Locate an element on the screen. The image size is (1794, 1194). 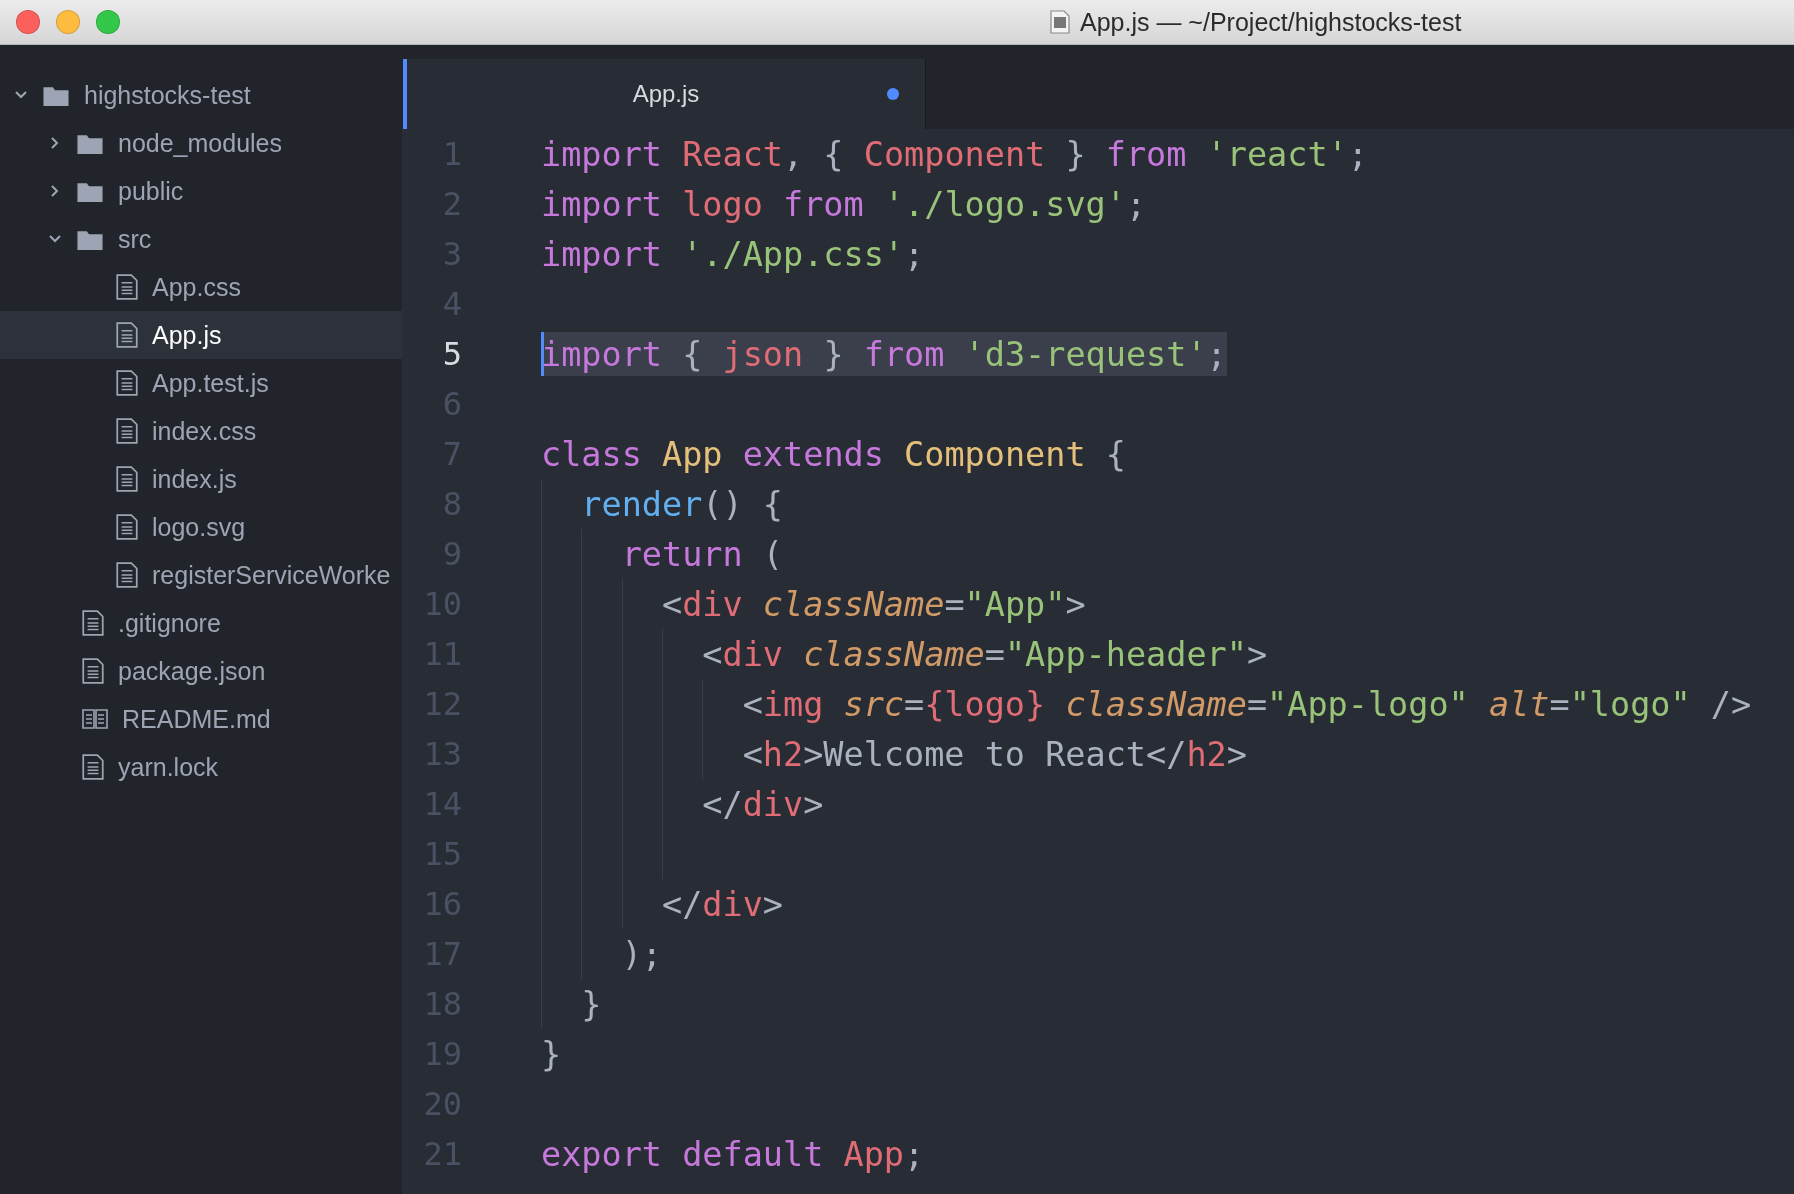
tree-item: package.json is located at coordinates (201, 671).